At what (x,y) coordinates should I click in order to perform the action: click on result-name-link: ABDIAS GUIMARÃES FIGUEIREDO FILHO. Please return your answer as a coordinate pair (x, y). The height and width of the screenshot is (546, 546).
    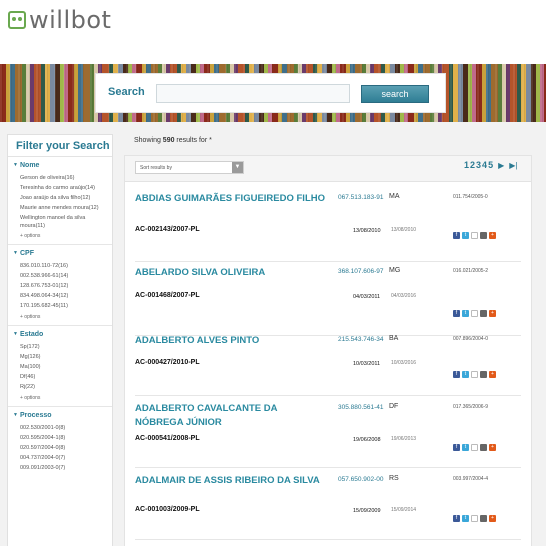
    Looking at the image, I should click on (230, 199).